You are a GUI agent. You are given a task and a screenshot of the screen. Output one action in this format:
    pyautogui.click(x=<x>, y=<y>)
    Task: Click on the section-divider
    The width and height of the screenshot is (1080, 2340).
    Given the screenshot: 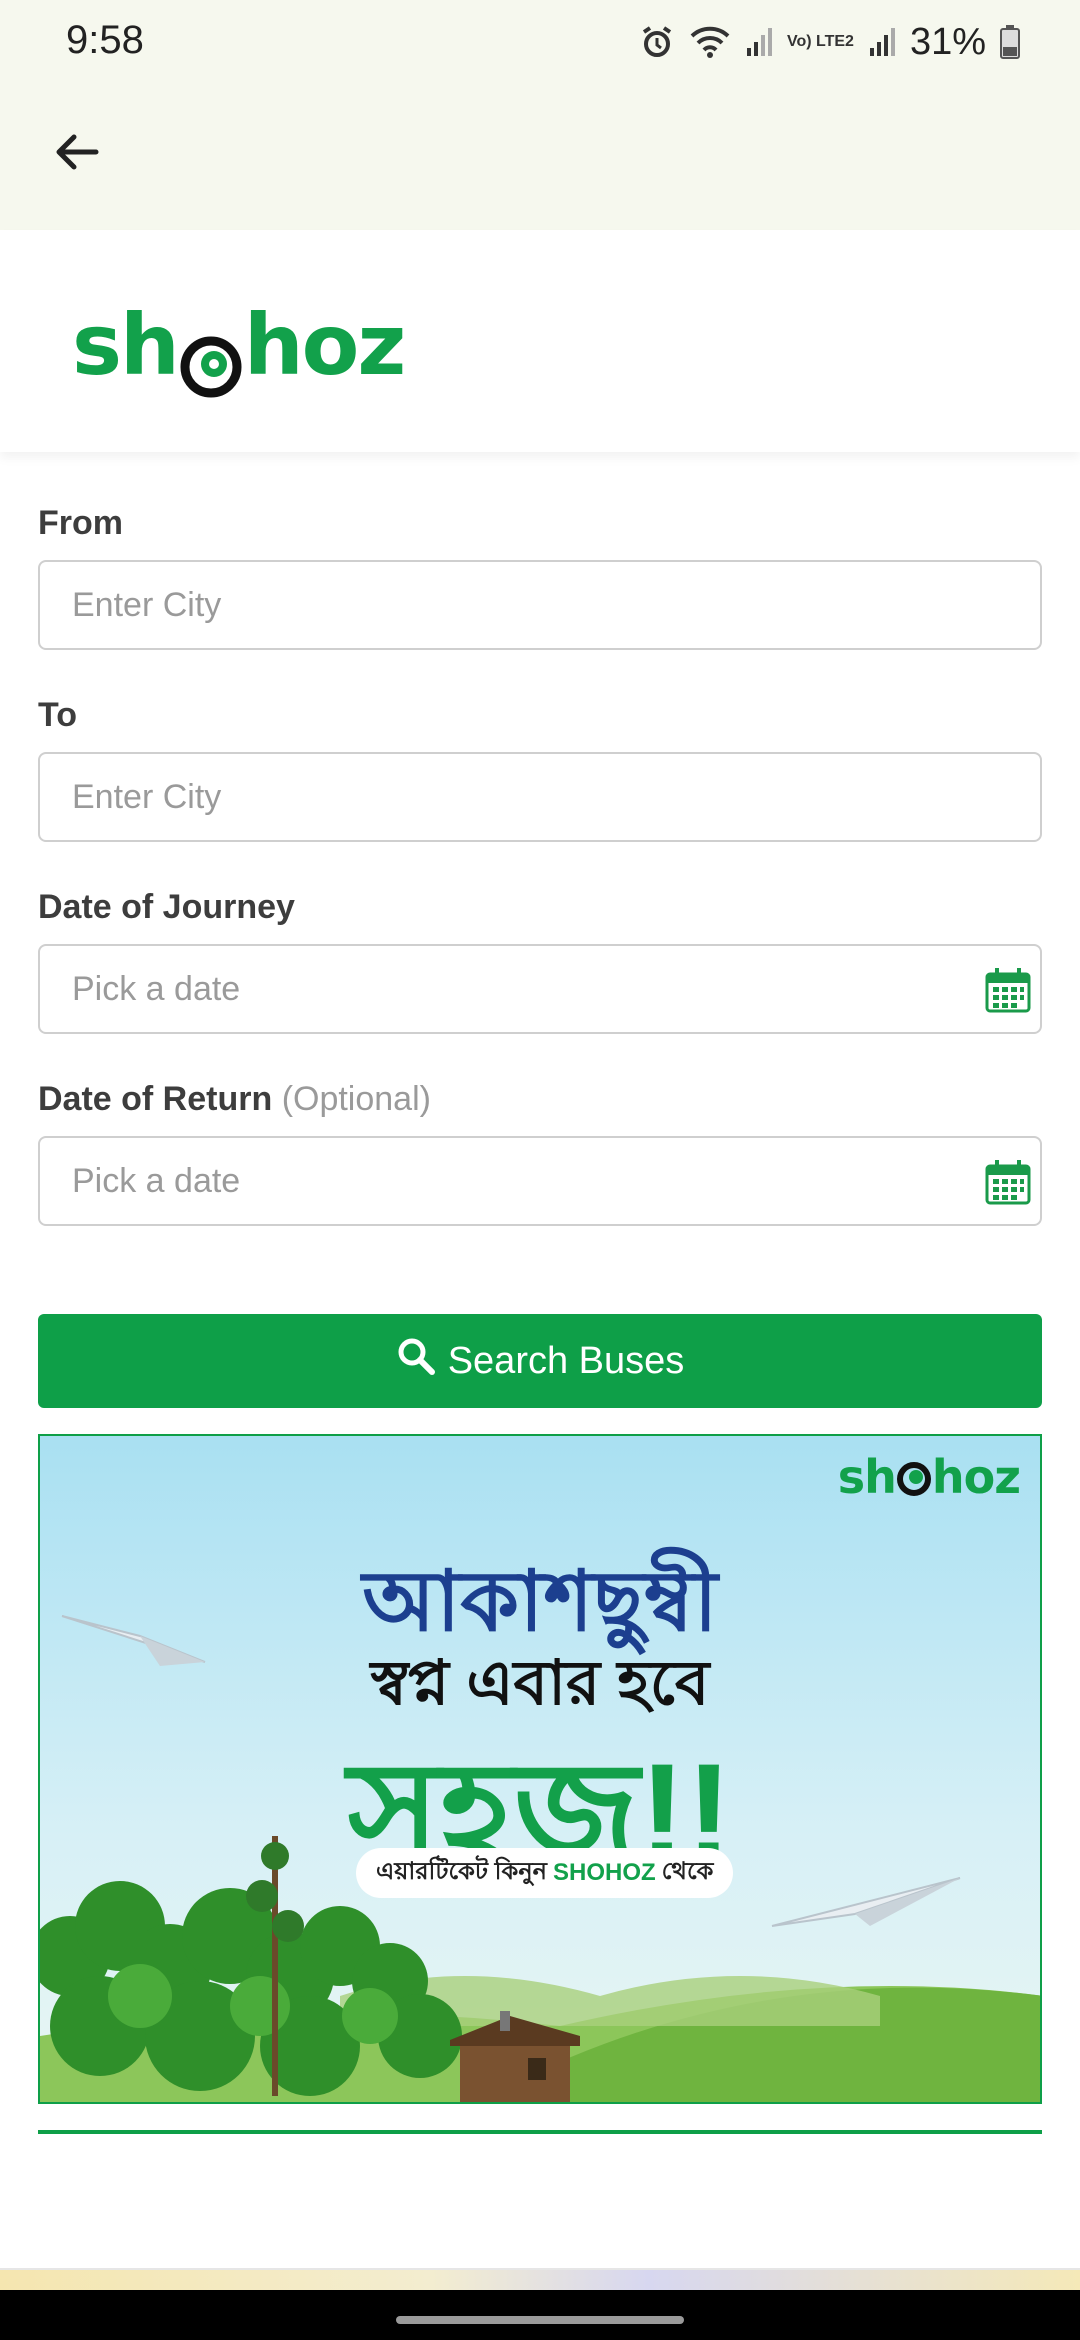 What is the action you would take?
    pyautogui.click(x=540, y=2132)
    